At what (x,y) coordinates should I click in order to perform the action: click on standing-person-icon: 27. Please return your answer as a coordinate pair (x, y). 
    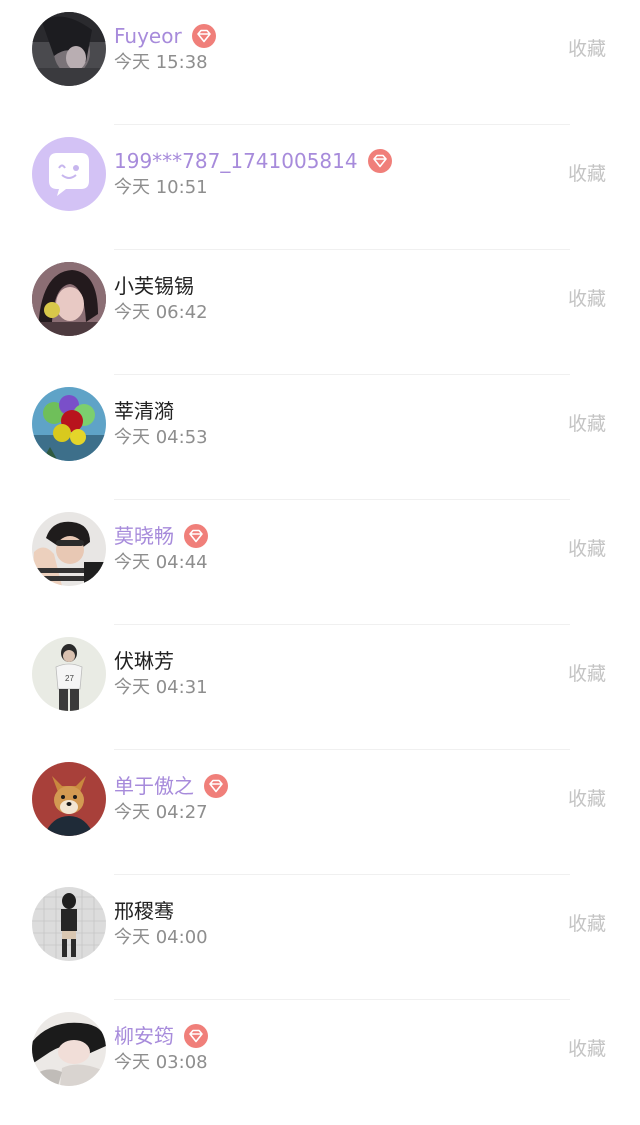
    Looking at the image, I should click on (69, 674).